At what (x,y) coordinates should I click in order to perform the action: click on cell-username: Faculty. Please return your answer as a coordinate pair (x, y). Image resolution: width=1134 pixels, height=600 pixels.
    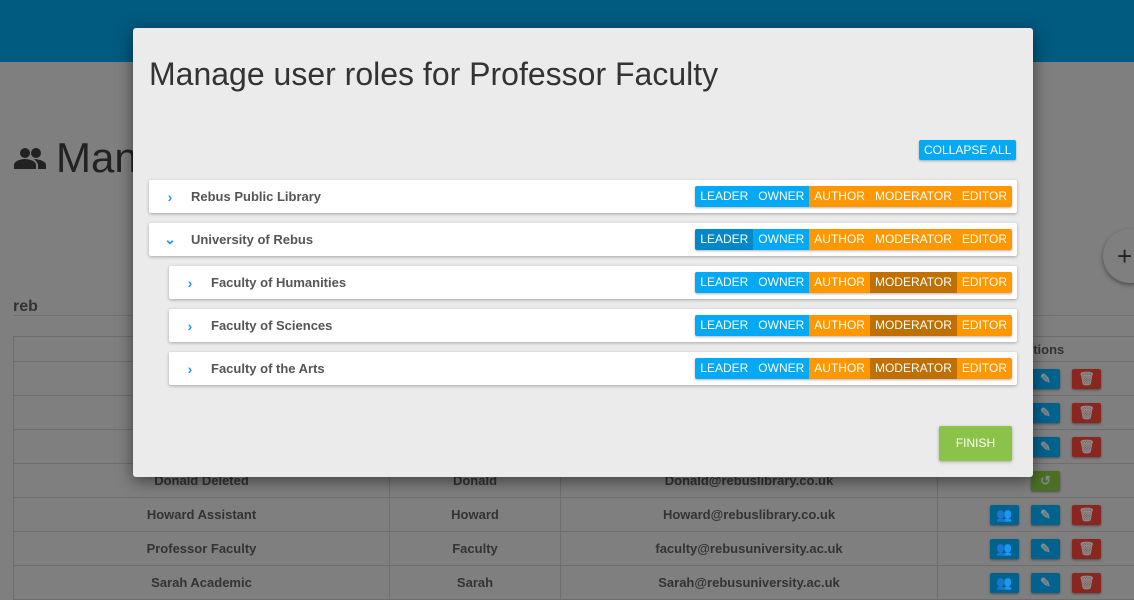
    Looking at the image, I should click on (475, 549).